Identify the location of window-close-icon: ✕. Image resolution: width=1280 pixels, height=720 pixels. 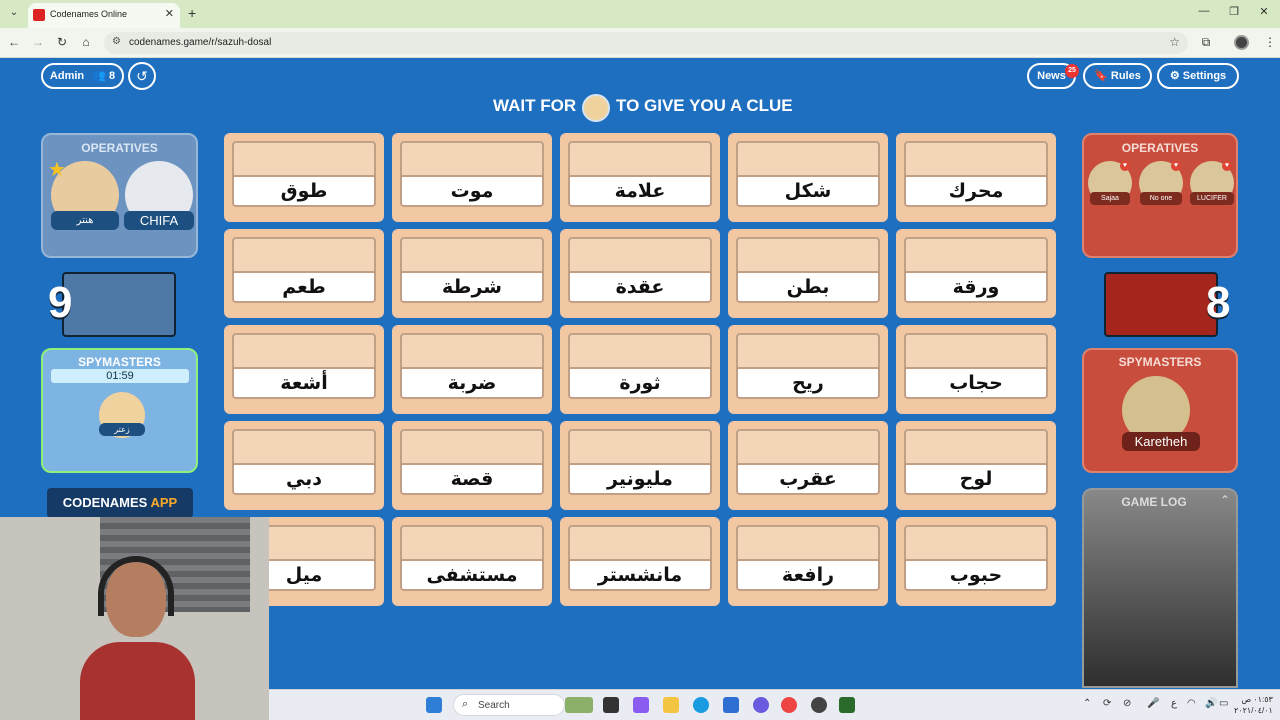
(1264, 11).